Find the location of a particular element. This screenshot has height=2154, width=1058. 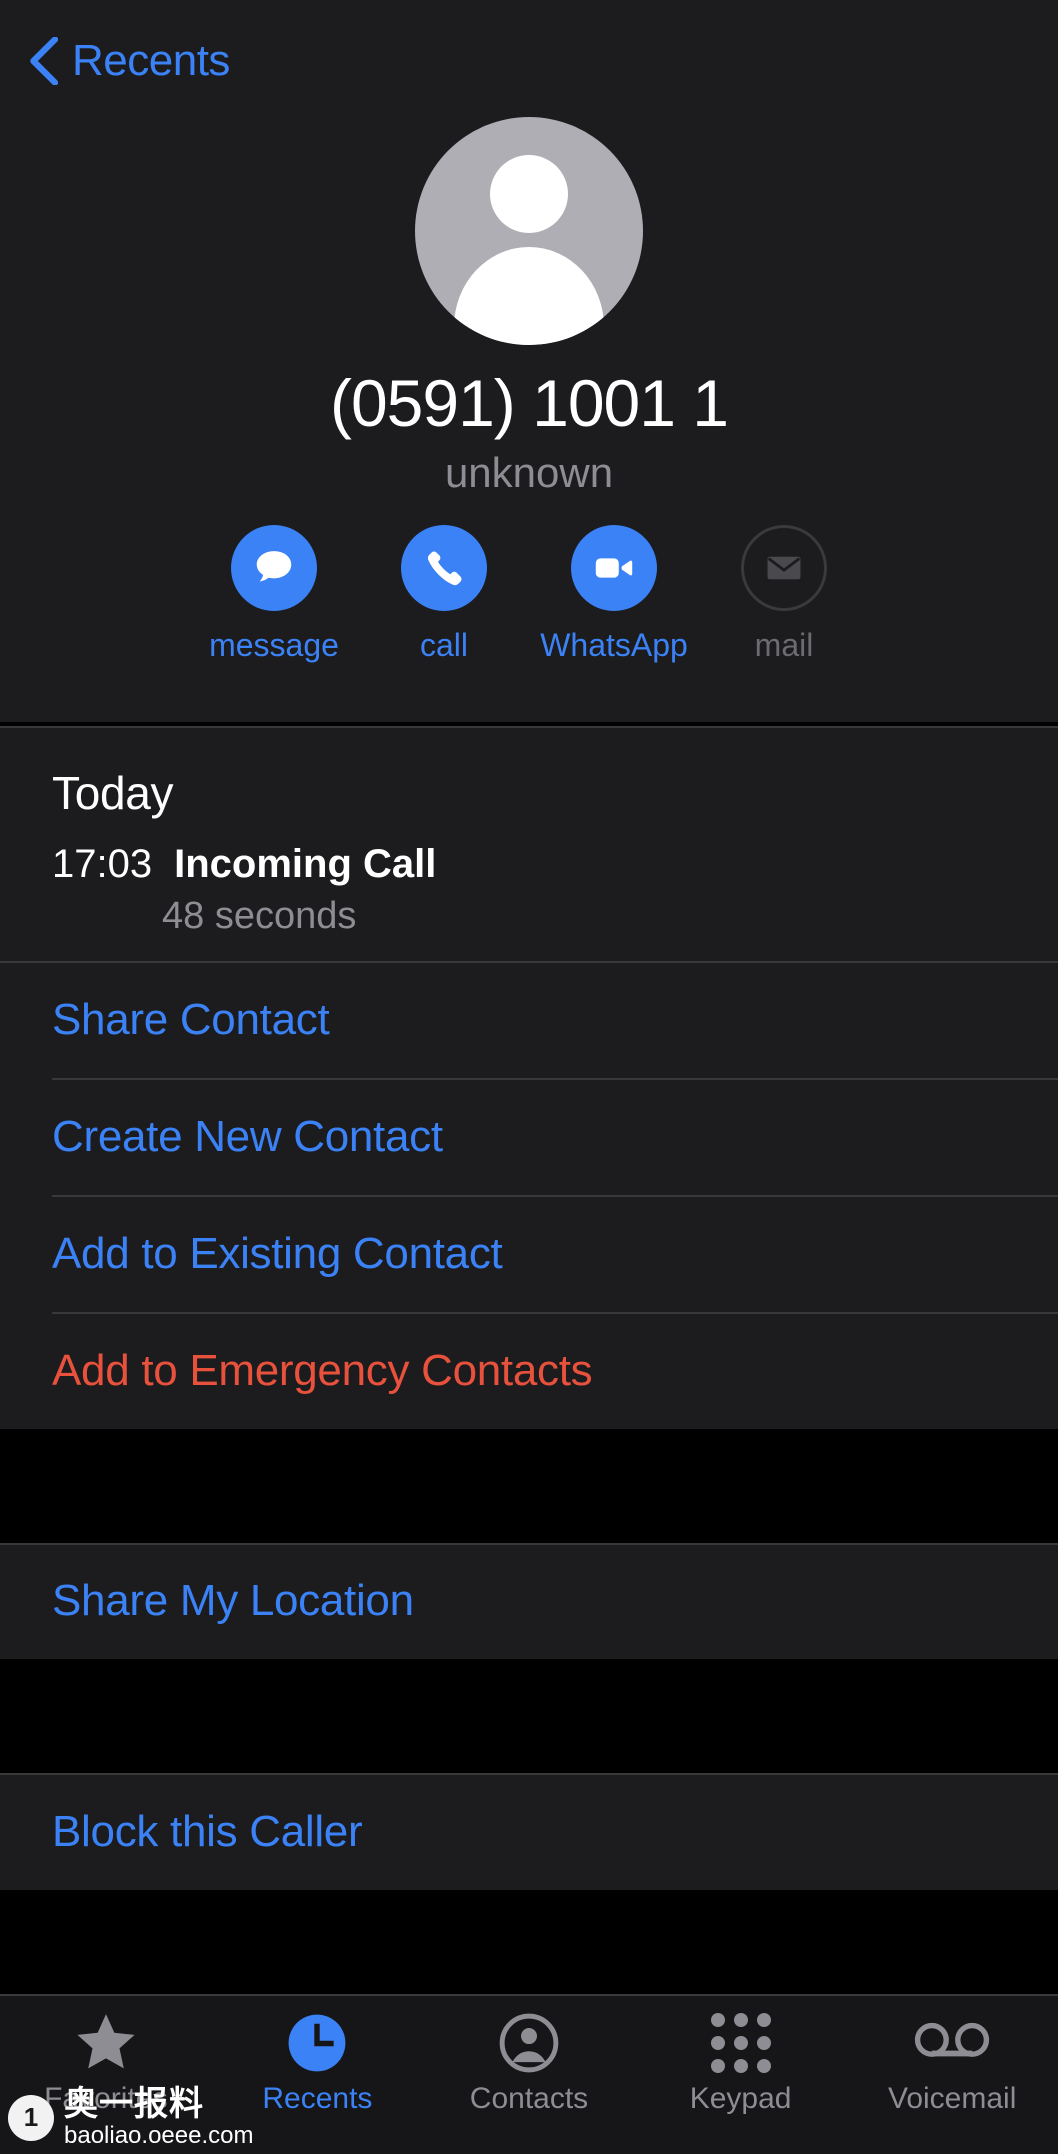

action-label: WhatsApp is located at coordinates (614, 645).